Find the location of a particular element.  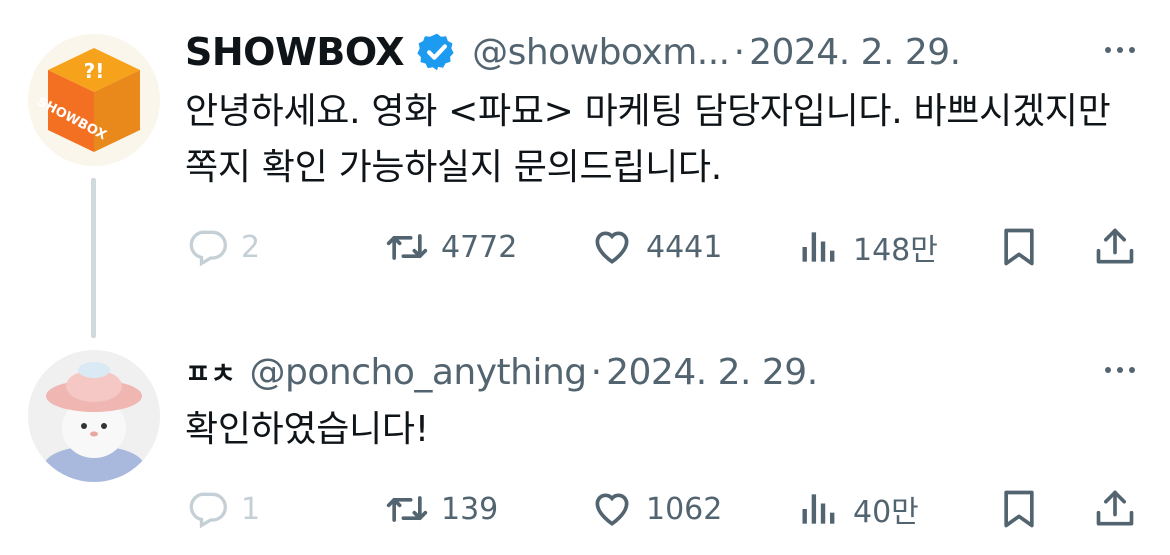

like-button: 1062 is located at coordinates (656, 509).